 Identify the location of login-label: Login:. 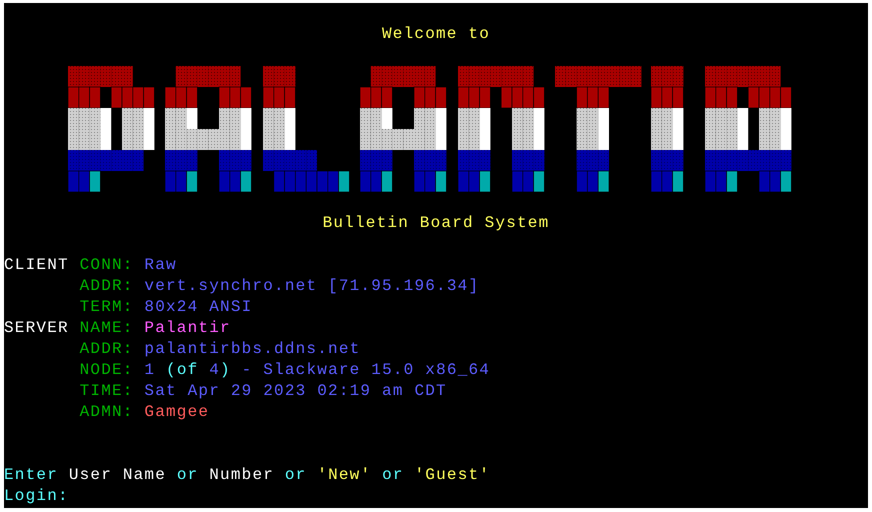
(36, 496).